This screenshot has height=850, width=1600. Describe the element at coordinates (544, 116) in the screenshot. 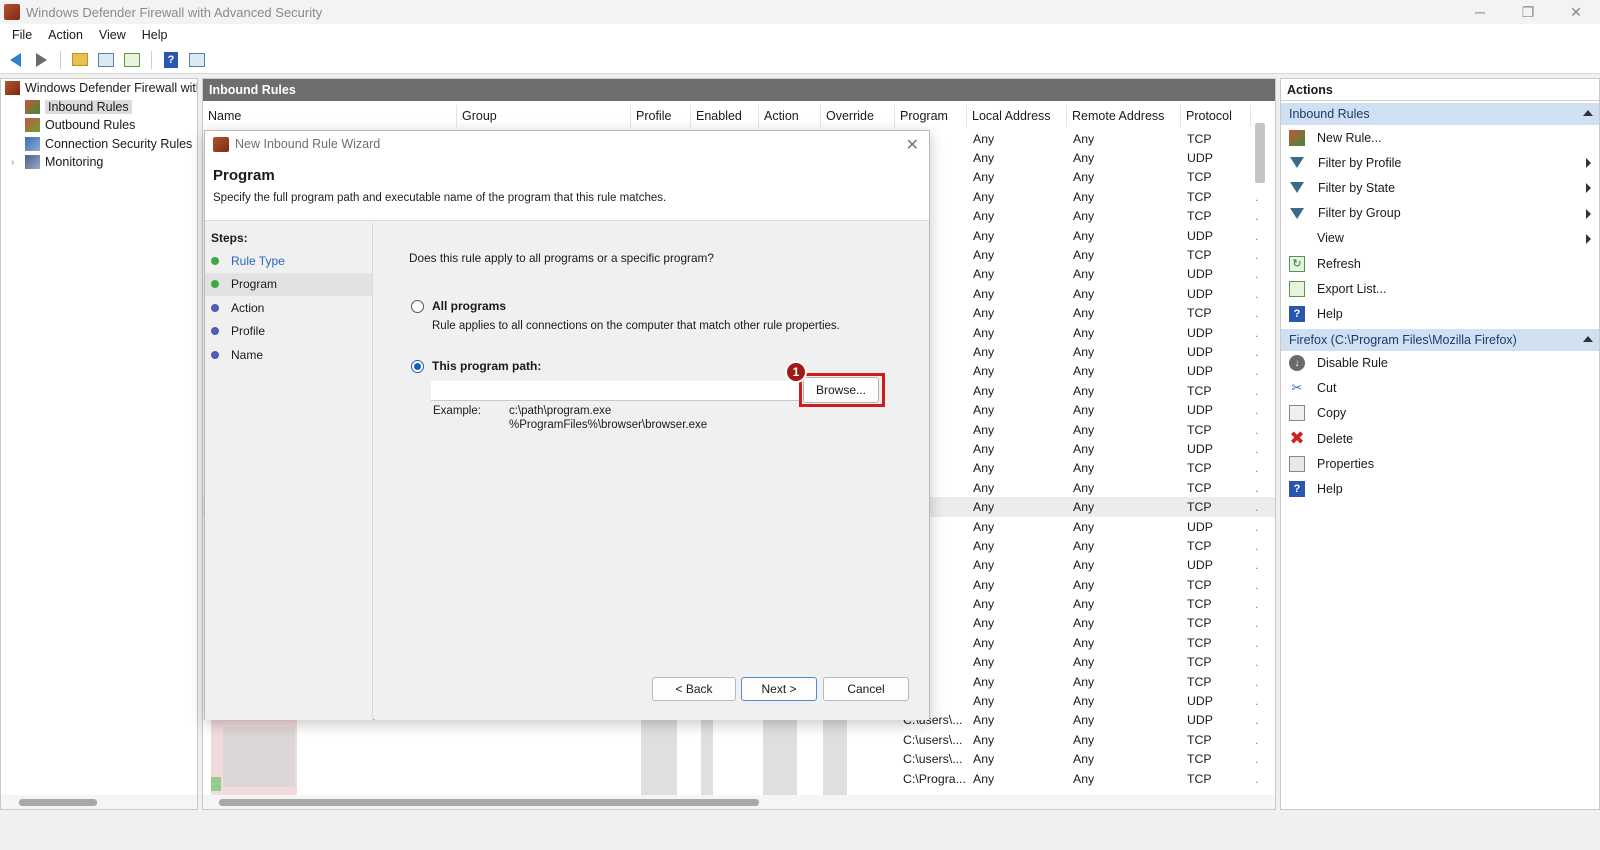

I see `col-group: Group` at that location.